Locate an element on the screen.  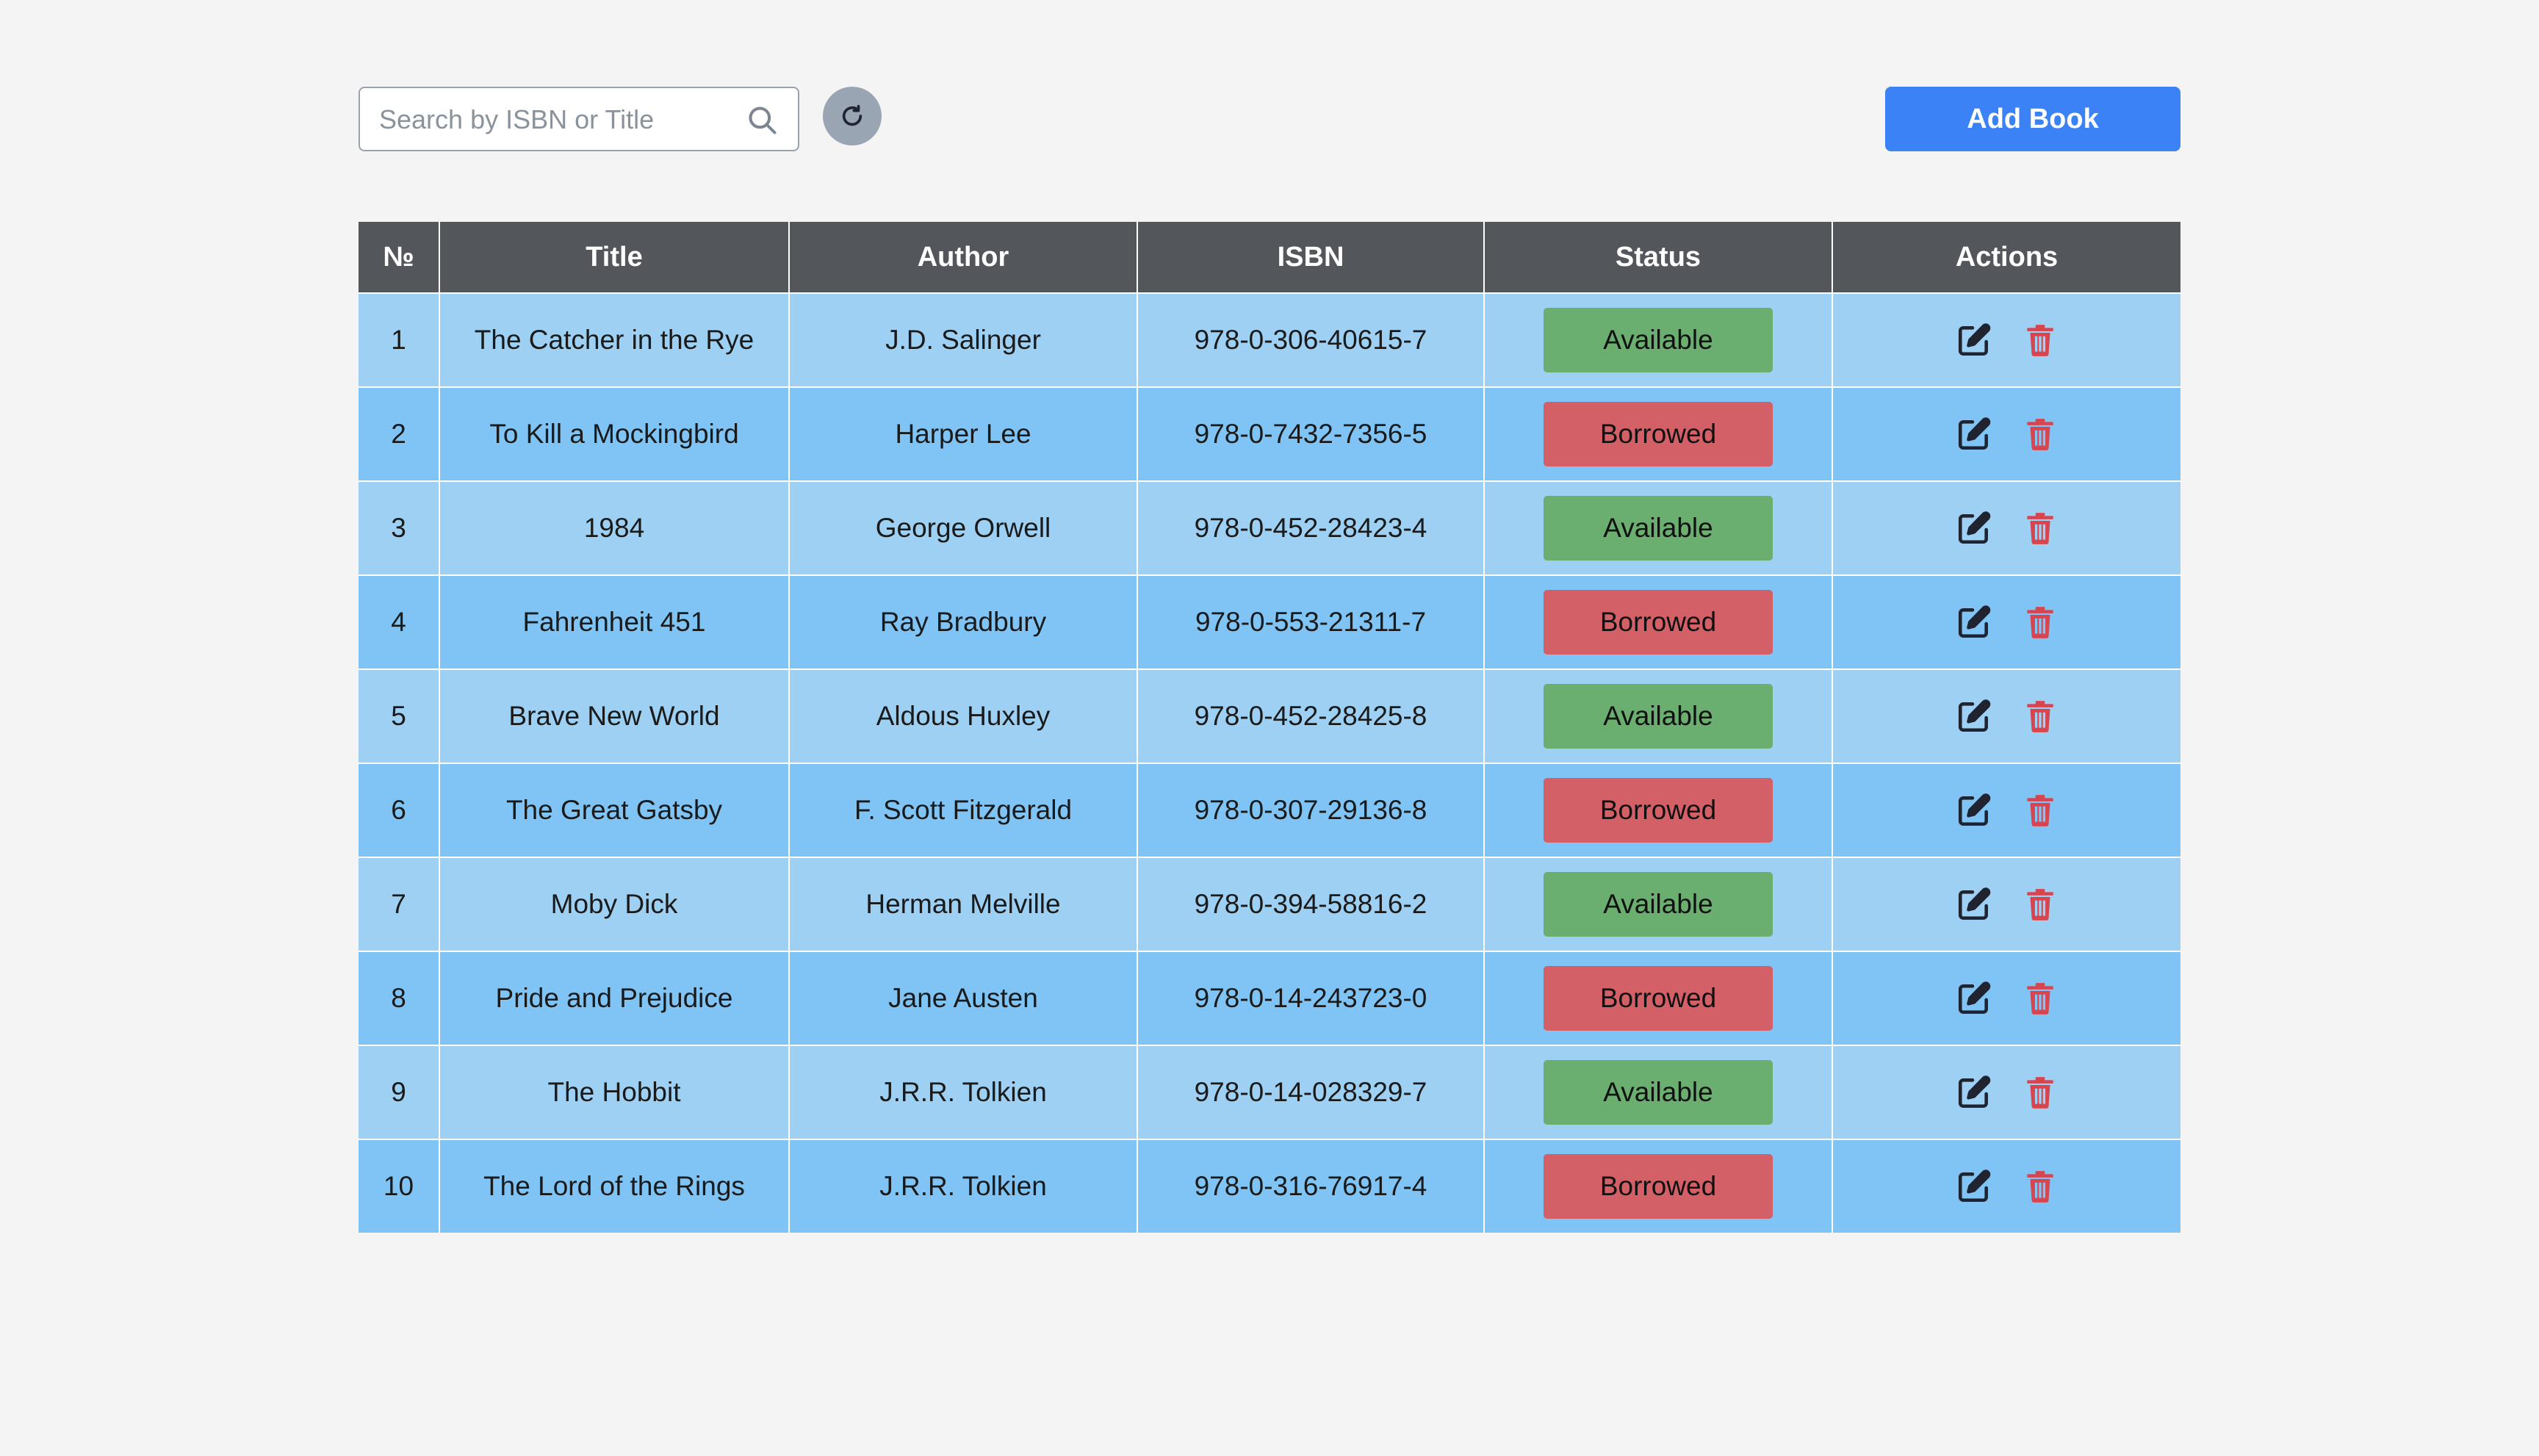
search-icon is located at coordinates (762, 121).